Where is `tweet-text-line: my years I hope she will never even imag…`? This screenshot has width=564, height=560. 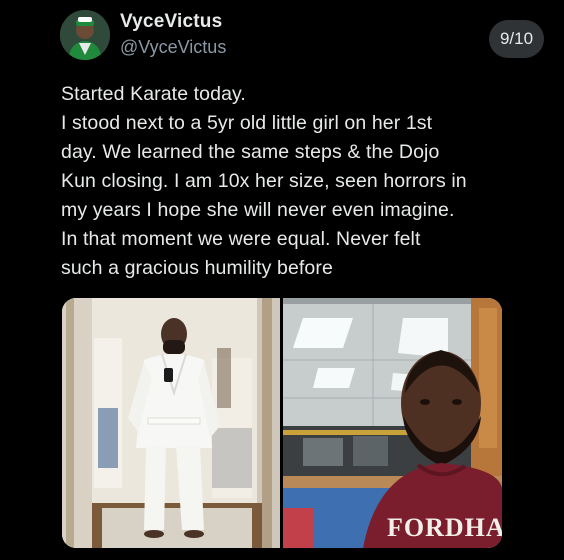
tweet-text-line: my years I hope she will never even imag… is located at coordinates (258, 210).